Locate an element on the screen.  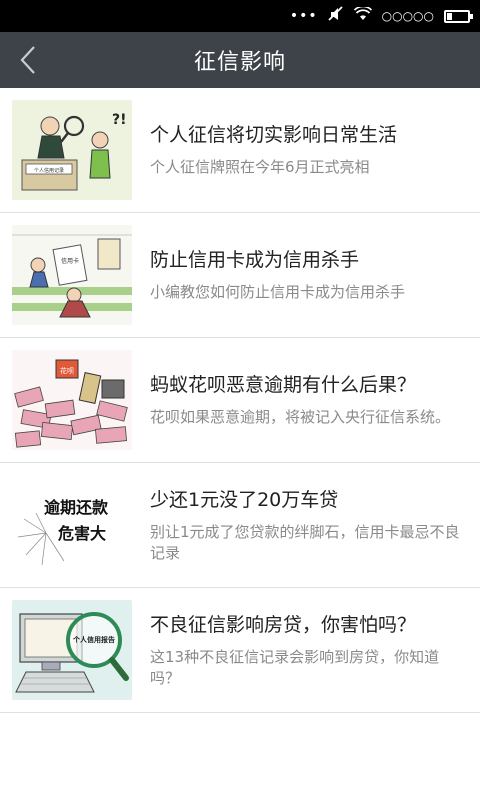
signal-icon: ○○○○○ is located at coordinates (407, 16).